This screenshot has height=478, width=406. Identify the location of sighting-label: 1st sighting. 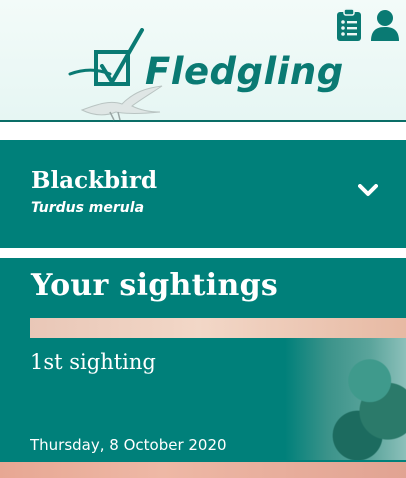
(93, 362).